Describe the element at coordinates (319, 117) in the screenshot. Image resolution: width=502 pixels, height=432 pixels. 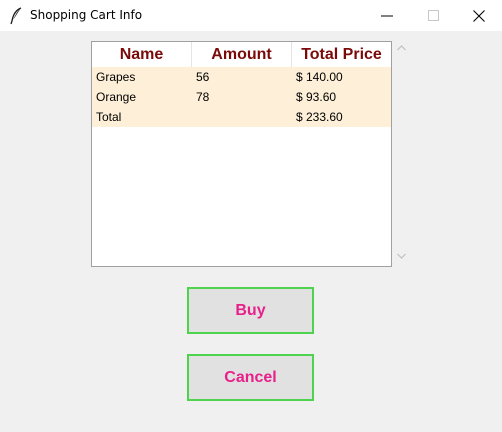
I see `cell-total-price: $ 233.60` at that location.